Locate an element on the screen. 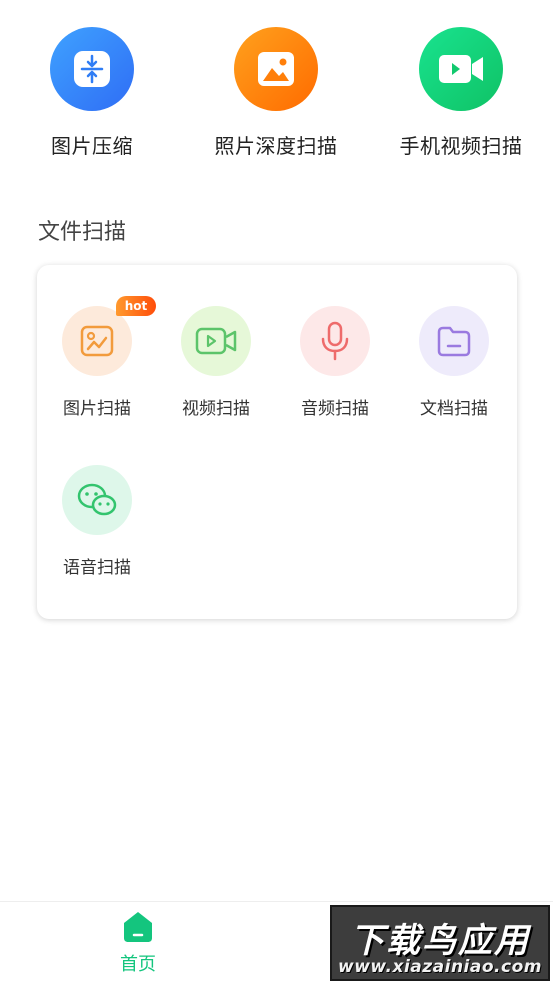 This screenshot has width=553, height=984. scan-item-video: 视频扫描 is located at coordinates (216, 362).